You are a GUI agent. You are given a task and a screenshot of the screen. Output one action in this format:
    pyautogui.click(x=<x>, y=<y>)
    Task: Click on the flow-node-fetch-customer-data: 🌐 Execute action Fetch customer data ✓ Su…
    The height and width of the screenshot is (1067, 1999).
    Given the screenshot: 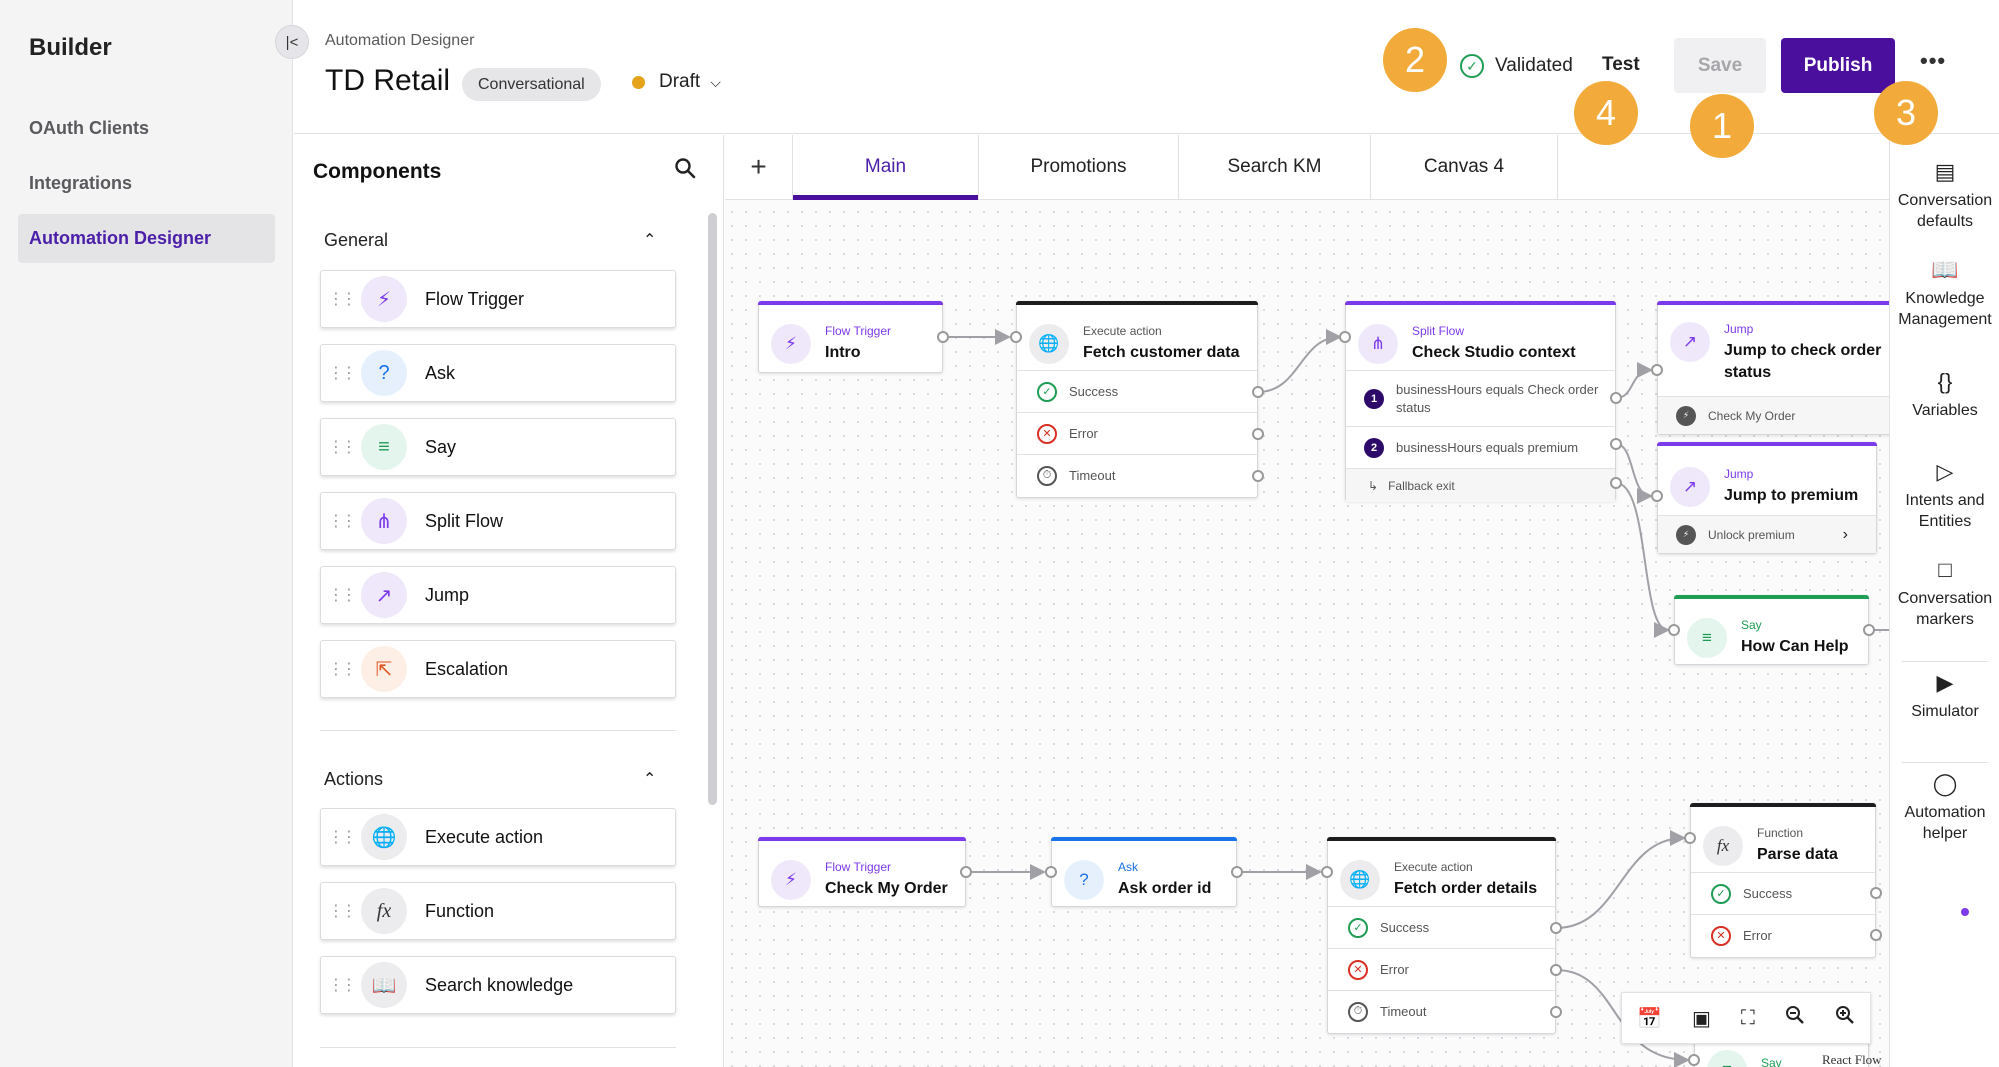 What is the action you would take?
    pyautogui.click(x=1137, y=399)
    